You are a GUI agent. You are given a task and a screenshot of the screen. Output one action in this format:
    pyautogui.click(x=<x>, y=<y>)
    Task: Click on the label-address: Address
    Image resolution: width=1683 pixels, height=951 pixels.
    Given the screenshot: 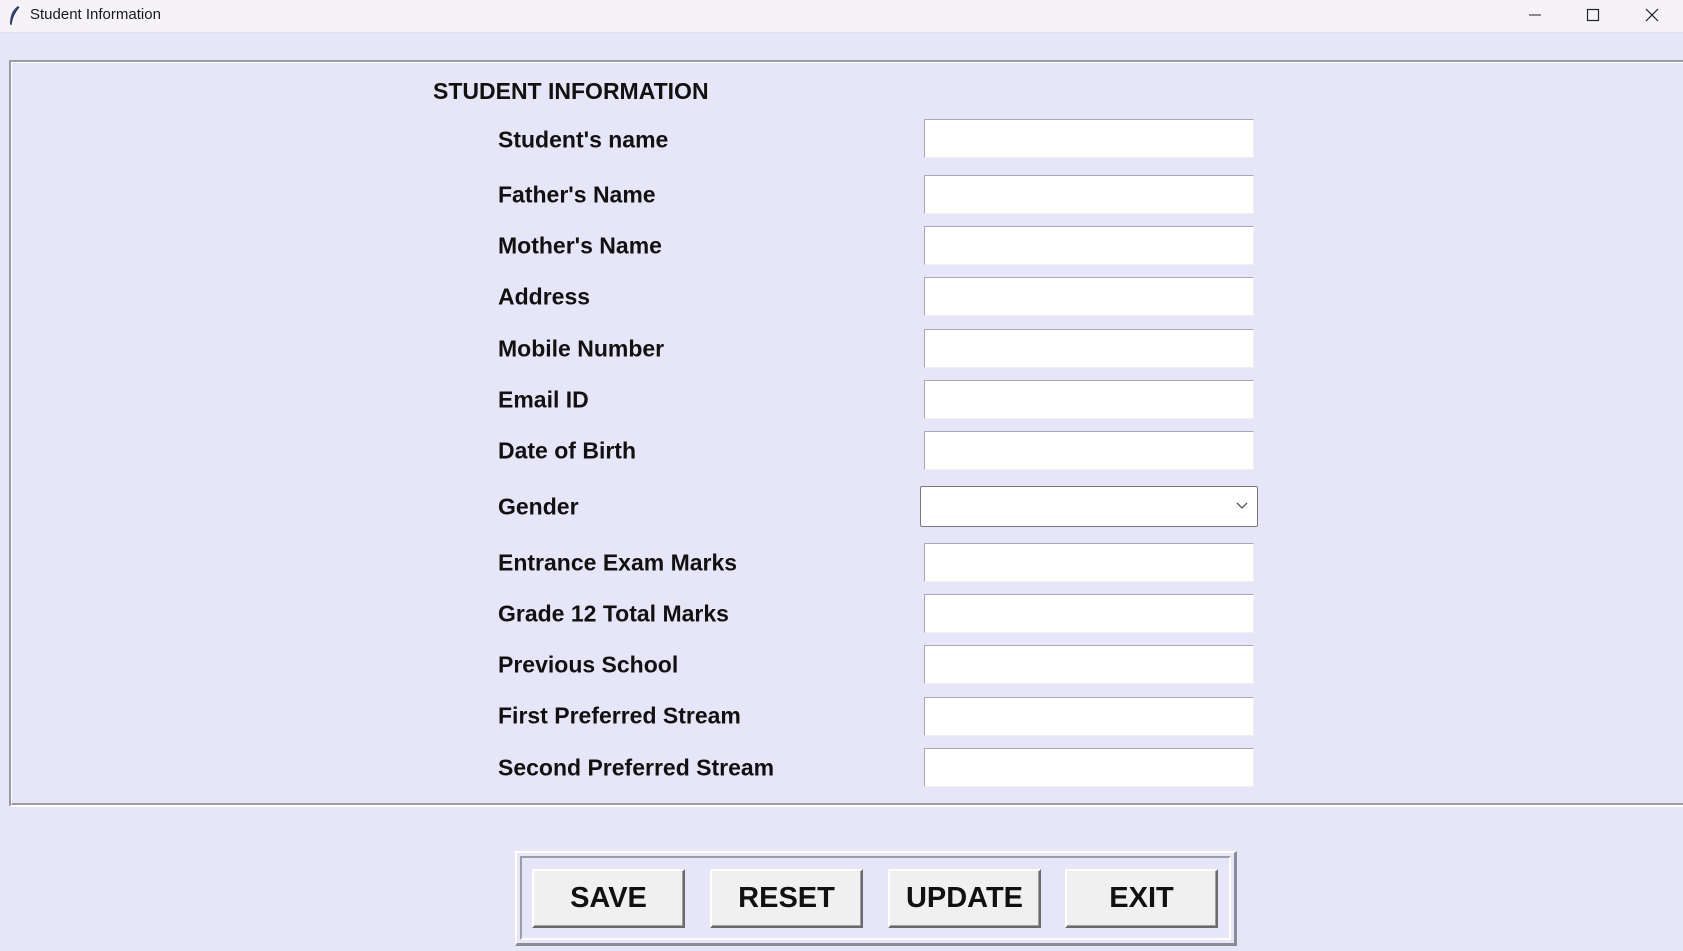 What is the action you would take?
    pyautogui.click(x=544, y=296)
    